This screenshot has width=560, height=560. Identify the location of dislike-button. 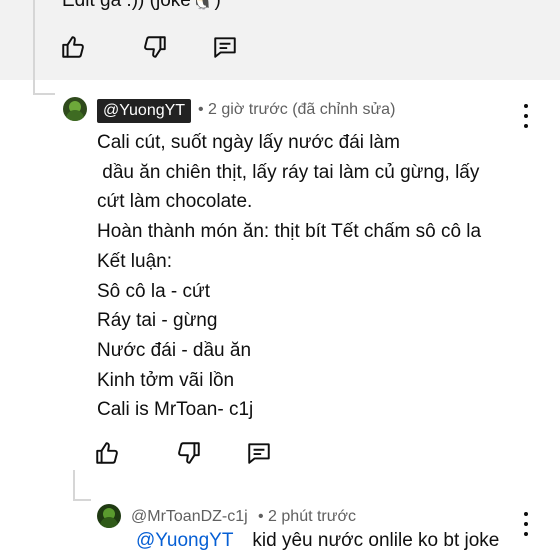
(189, 453).